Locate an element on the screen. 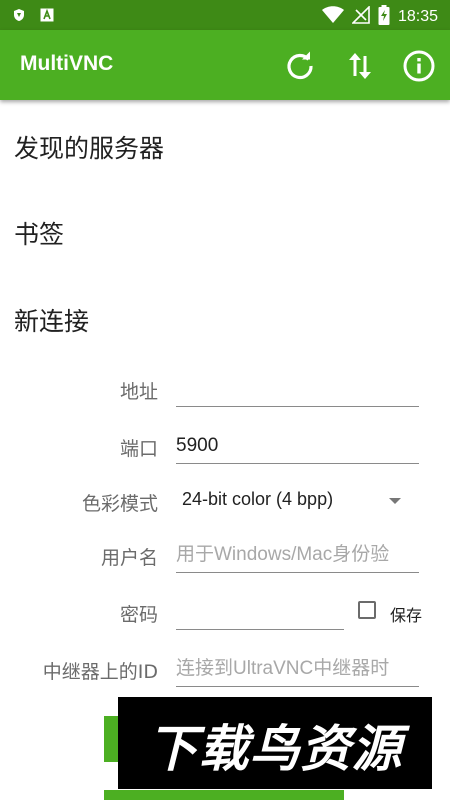 The width and height of the screenshot is (450, 800). refresh-button is located at coordinates (300, 66).